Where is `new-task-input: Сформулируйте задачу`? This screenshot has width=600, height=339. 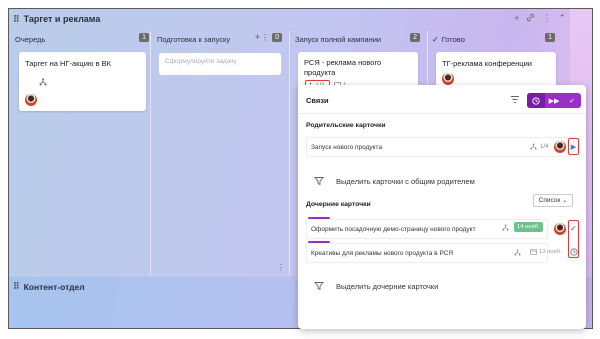 new-task-input: Сформулируйте задачу is located at coordinates (220, 64).